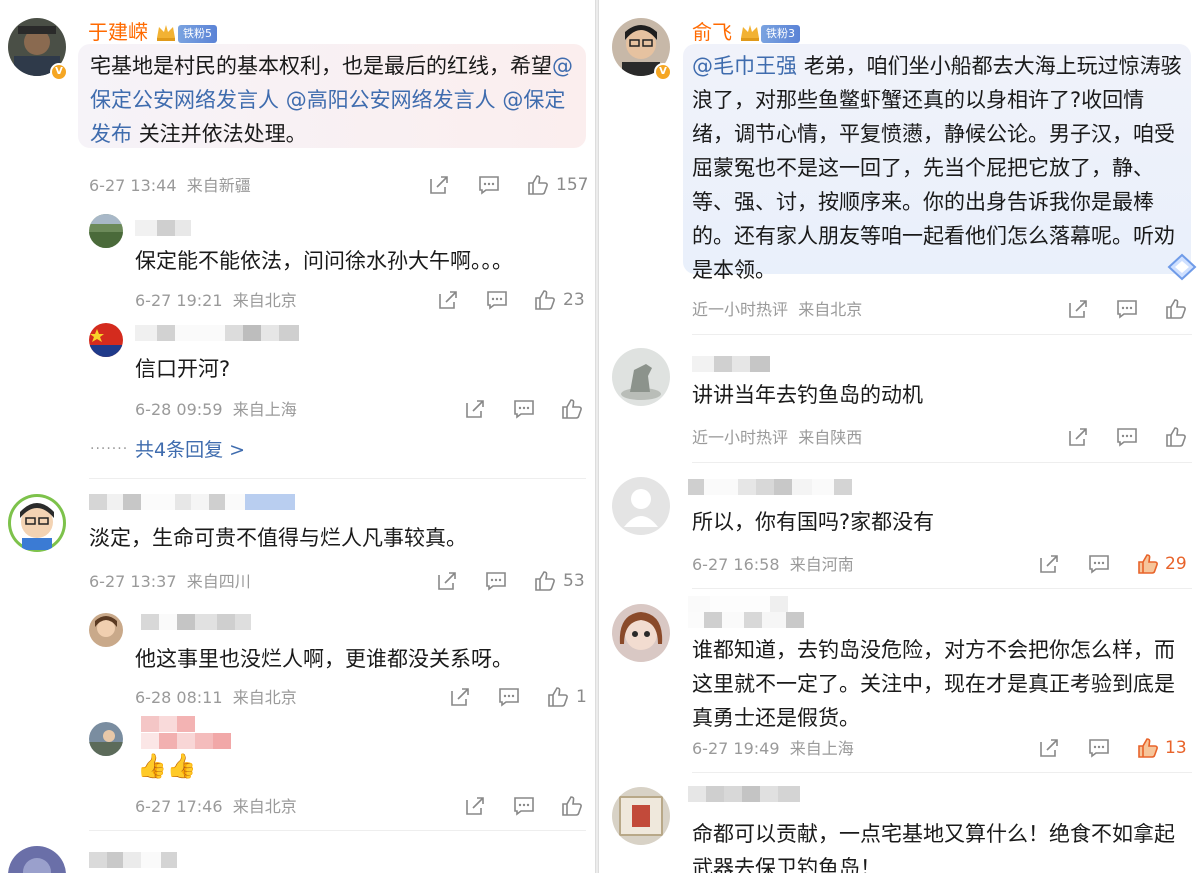  I want to click on like-count: 1, so click(581, 697).